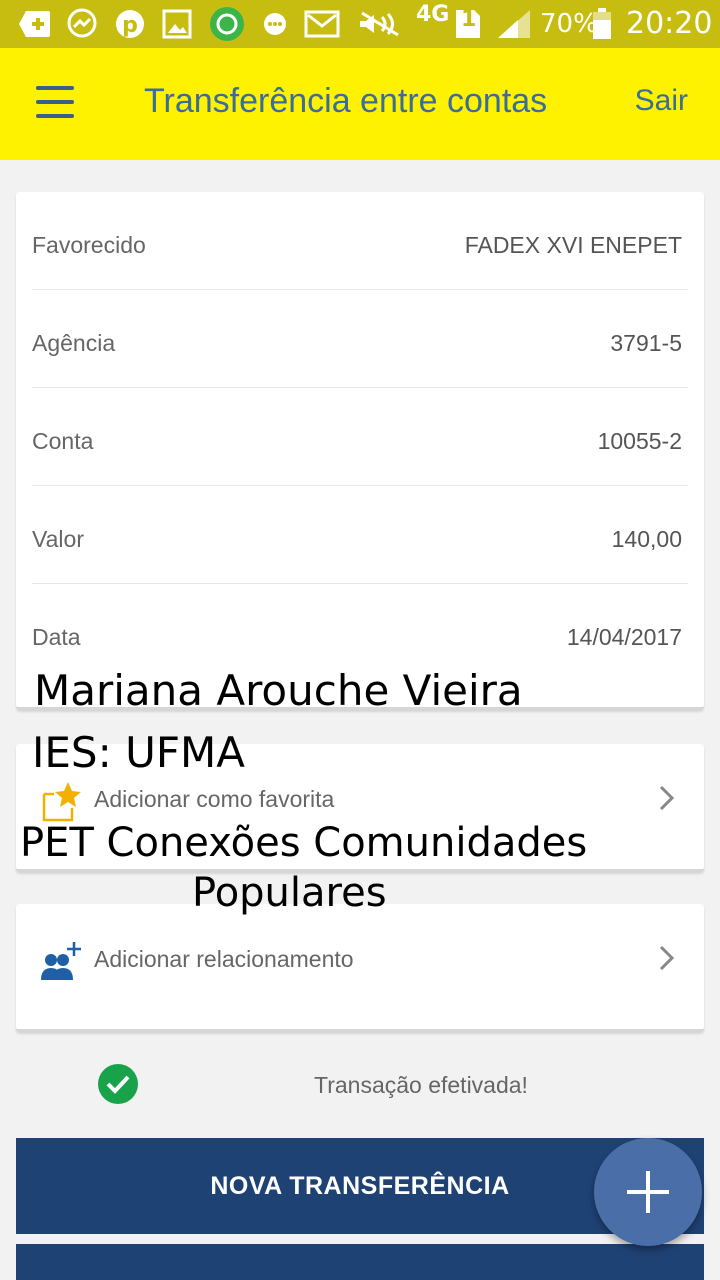 The height and width of the screenshot is (1280, 720). Describe the element at coordinates (360, 535) in the screenshot. I see `detail-row-valor: Valor 140,00` at that location.